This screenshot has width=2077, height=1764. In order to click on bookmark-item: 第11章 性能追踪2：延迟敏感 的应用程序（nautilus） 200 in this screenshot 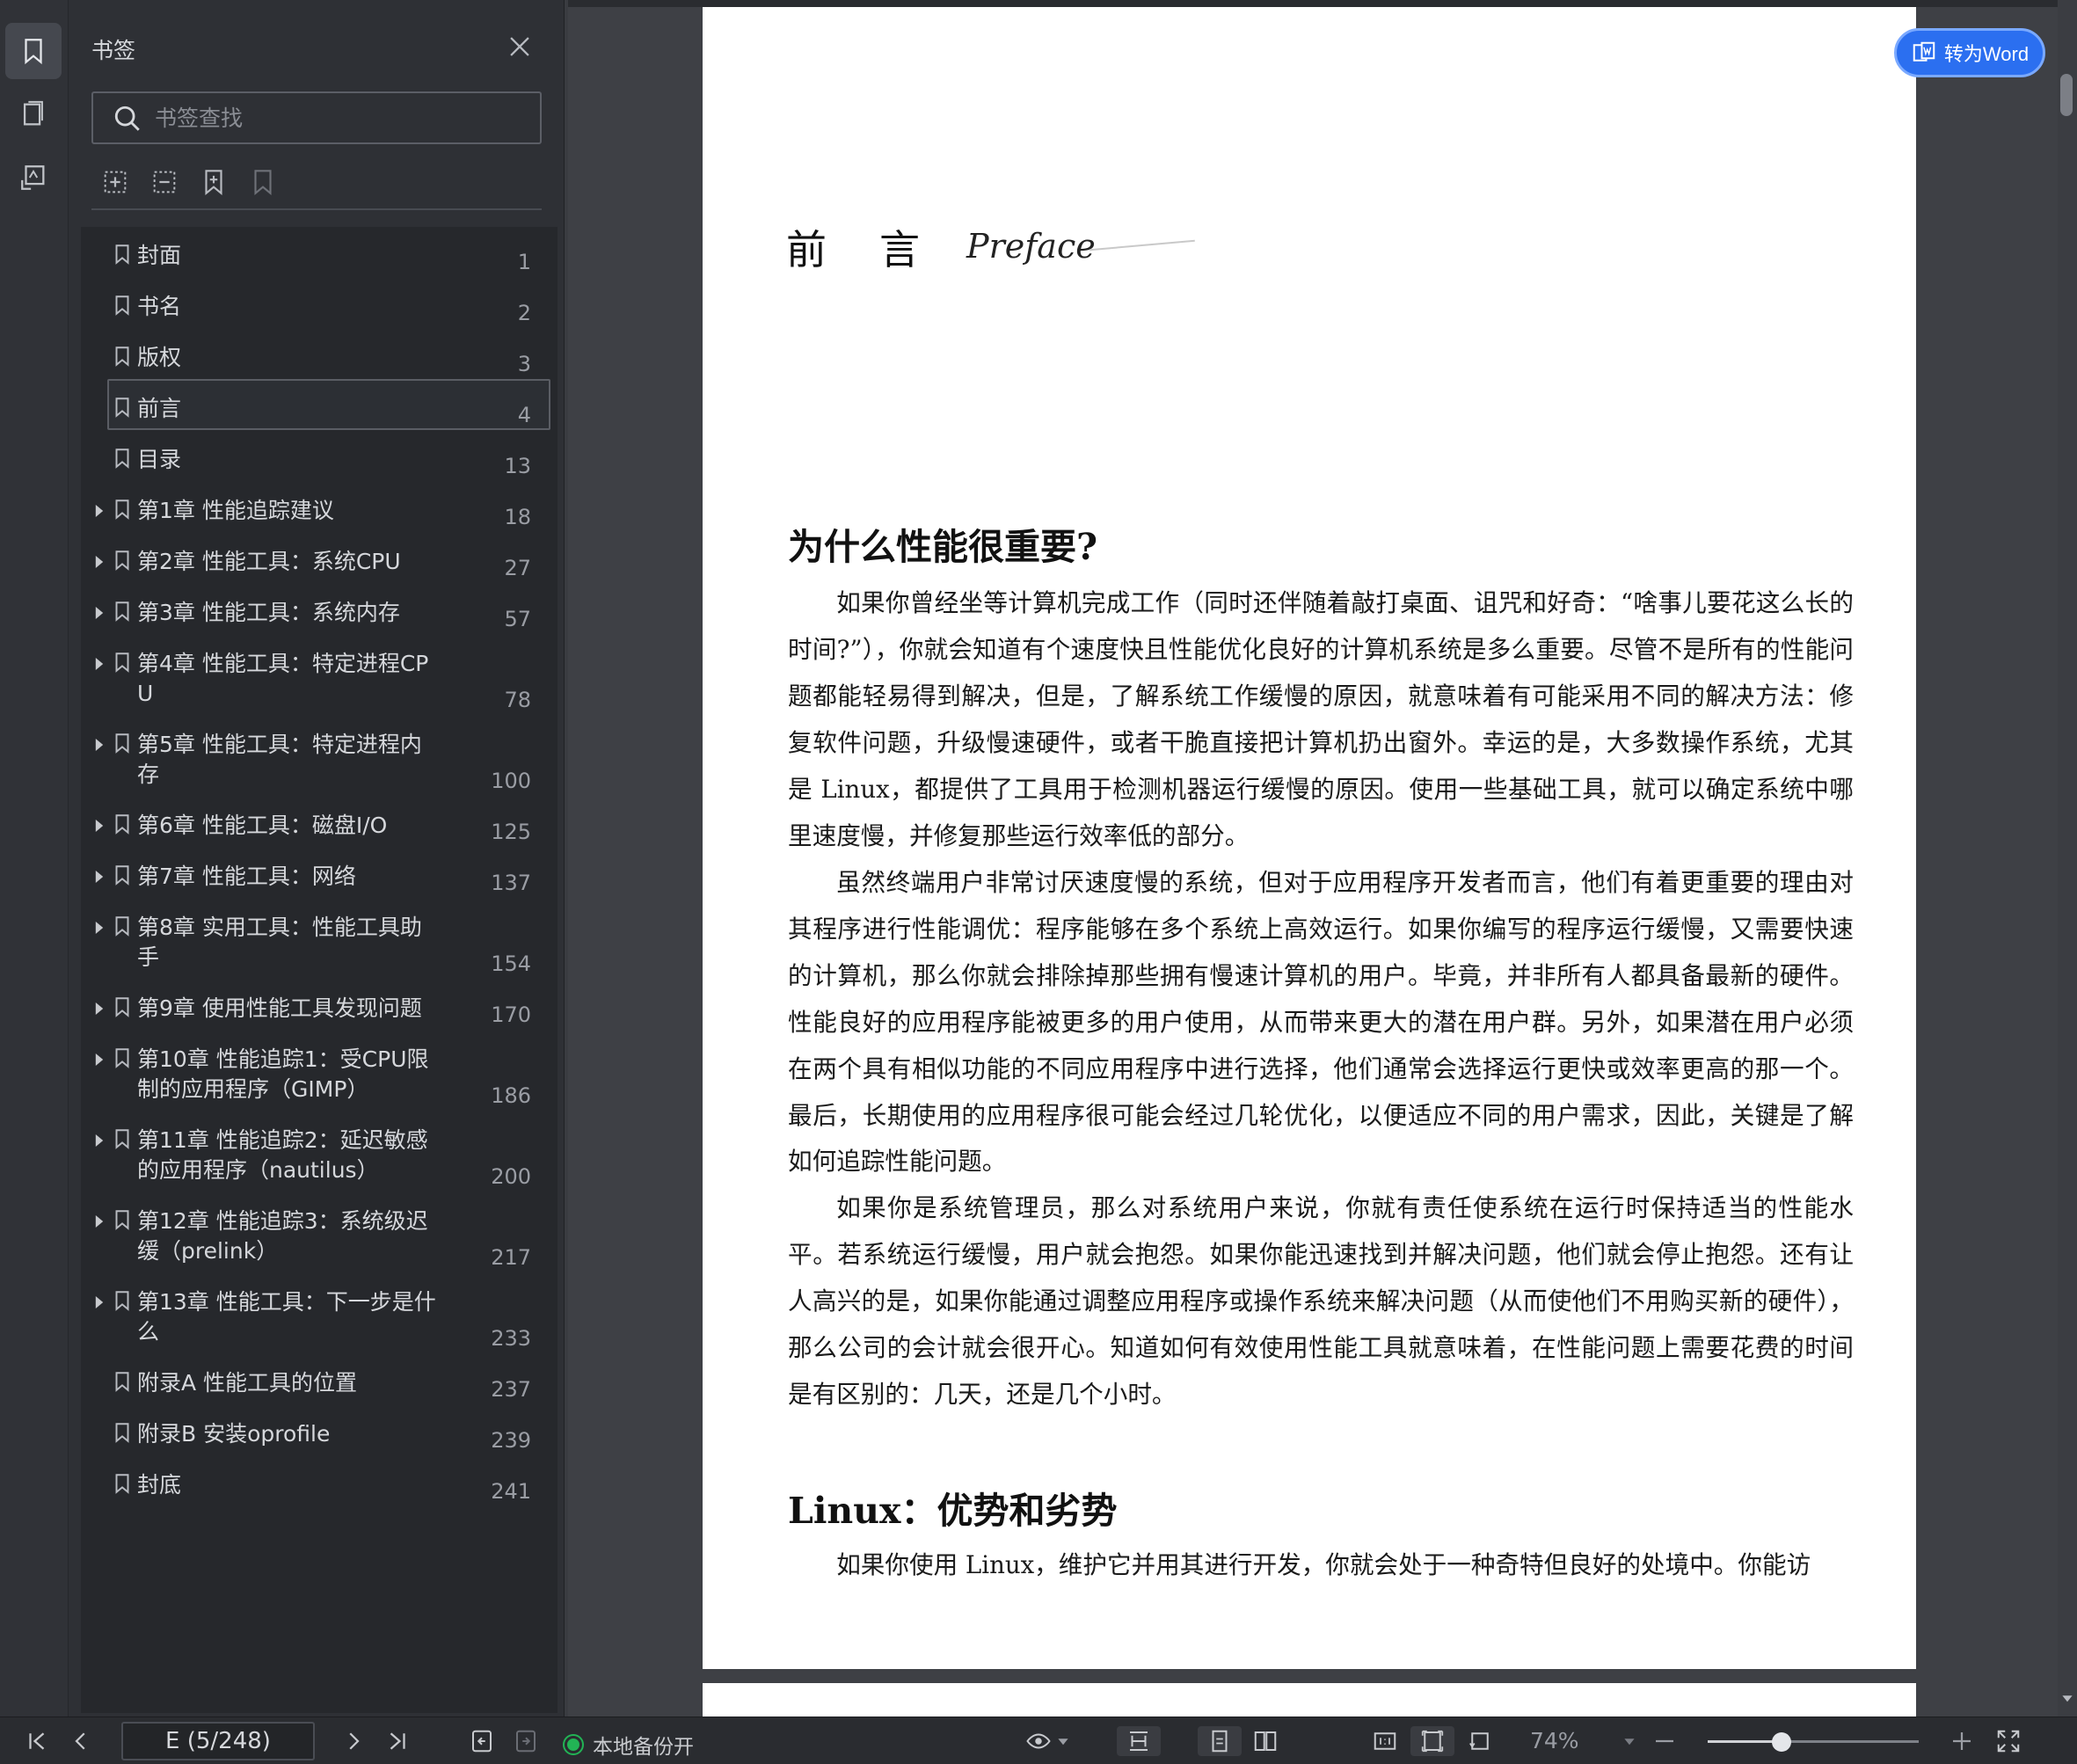, I will do `click(319, 1157)`.